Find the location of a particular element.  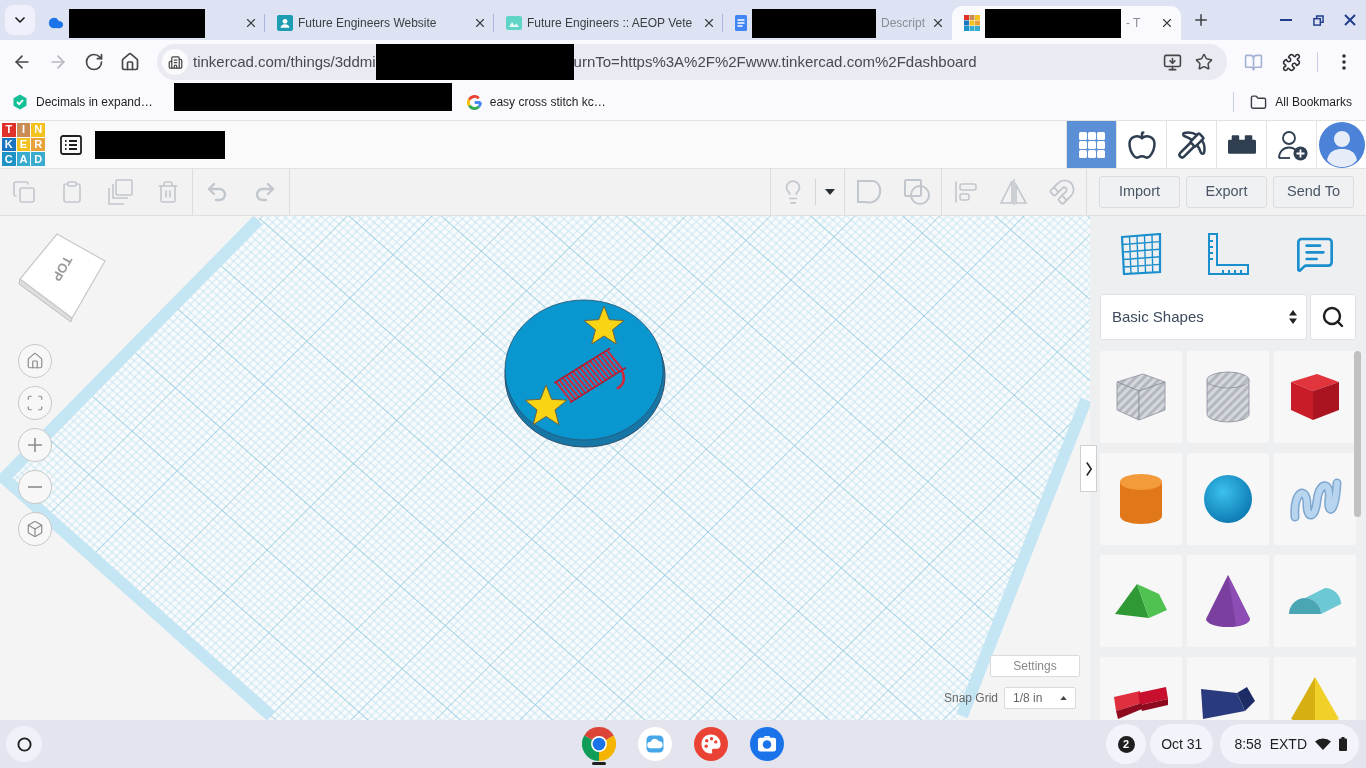

perspective-view-button is located at coordinates (35, 529).